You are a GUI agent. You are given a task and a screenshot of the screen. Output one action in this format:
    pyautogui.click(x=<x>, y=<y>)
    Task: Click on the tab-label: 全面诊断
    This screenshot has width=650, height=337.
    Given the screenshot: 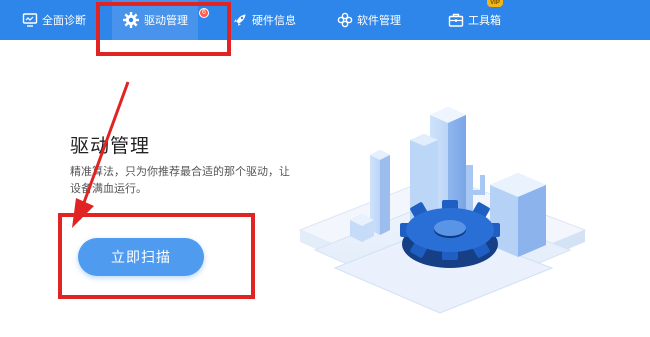 What is the action you would take?
    pyautogui.click(x=64, y=21)
    